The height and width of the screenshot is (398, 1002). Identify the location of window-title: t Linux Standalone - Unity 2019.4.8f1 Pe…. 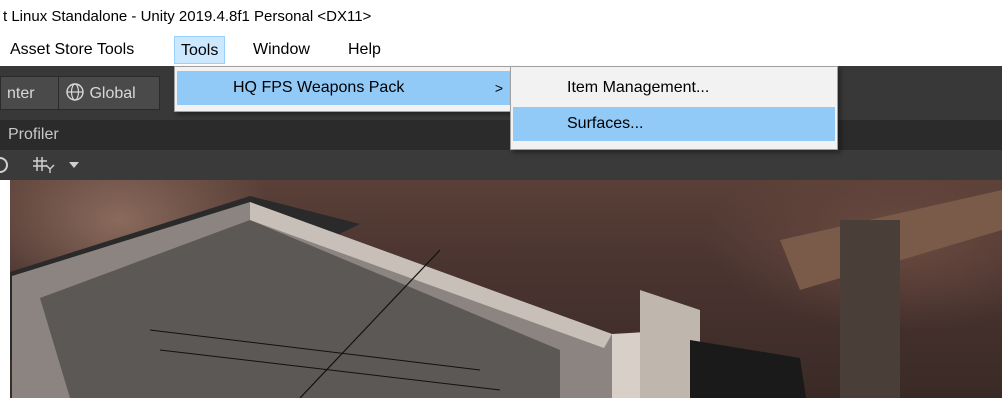
(501, 17).